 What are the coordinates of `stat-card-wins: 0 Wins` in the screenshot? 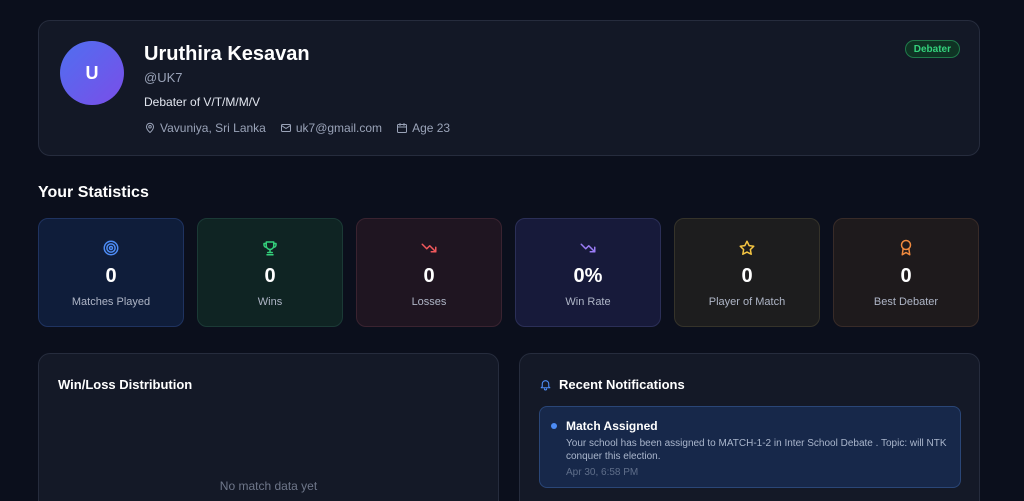 It's located at (270, 272).